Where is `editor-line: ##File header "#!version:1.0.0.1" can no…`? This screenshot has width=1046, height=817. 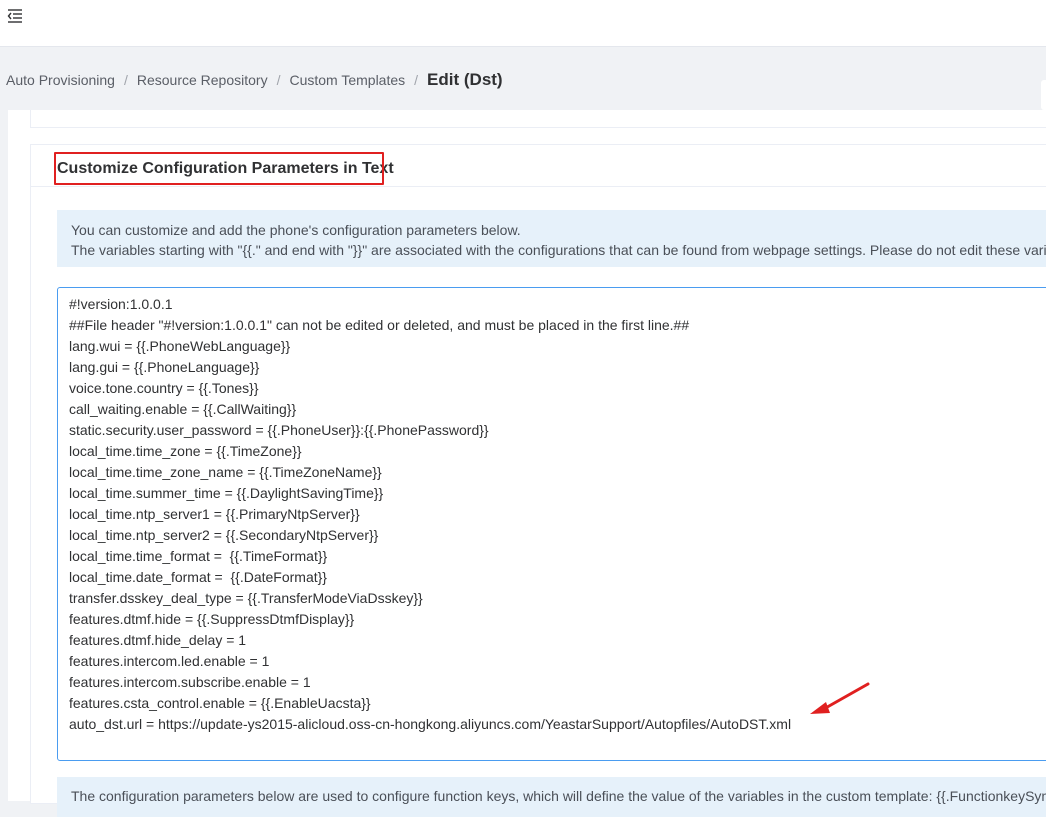
editor-line: ##File header "#!version:1.0.0.1" can no… is located at coordinates (379, 325).